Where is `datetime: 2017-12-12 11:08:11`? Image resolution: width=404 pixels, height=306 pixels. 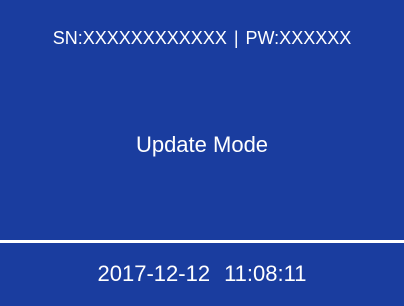
datetime: 2017-12-12 11:08:11 is located at coordinates (202, 274).